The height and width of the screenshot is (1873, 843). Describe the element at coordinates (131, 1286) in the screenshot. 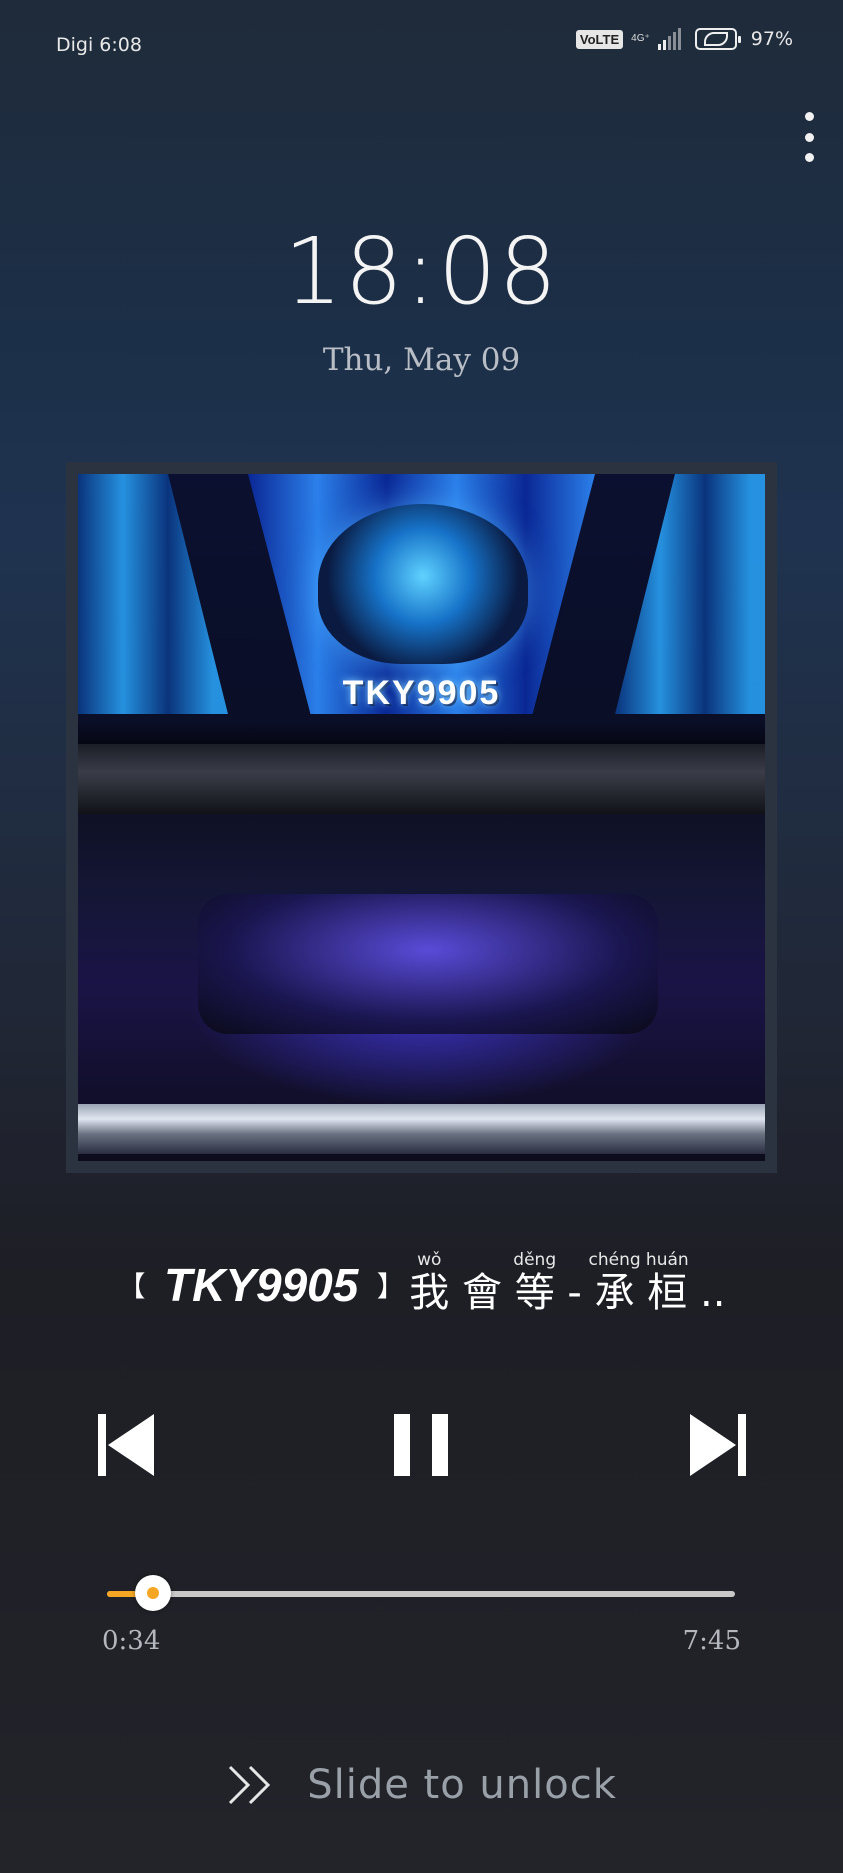

I see `title-bracket-open: 【` at that location.